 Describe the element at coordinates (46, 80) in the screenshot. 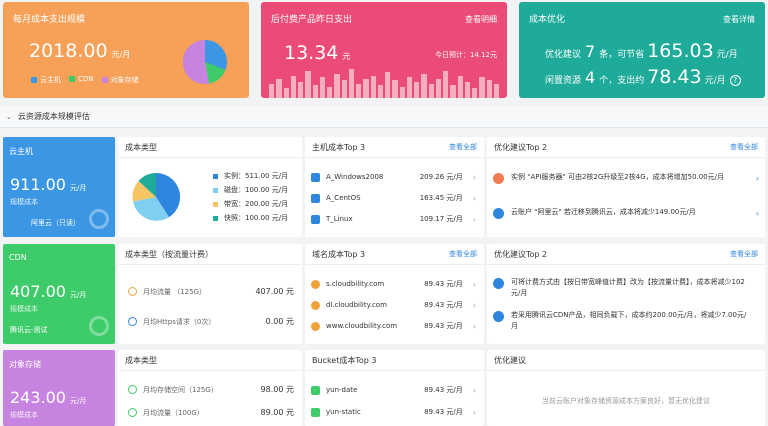

I see `legend-item-ecs: 云主机` at that location.